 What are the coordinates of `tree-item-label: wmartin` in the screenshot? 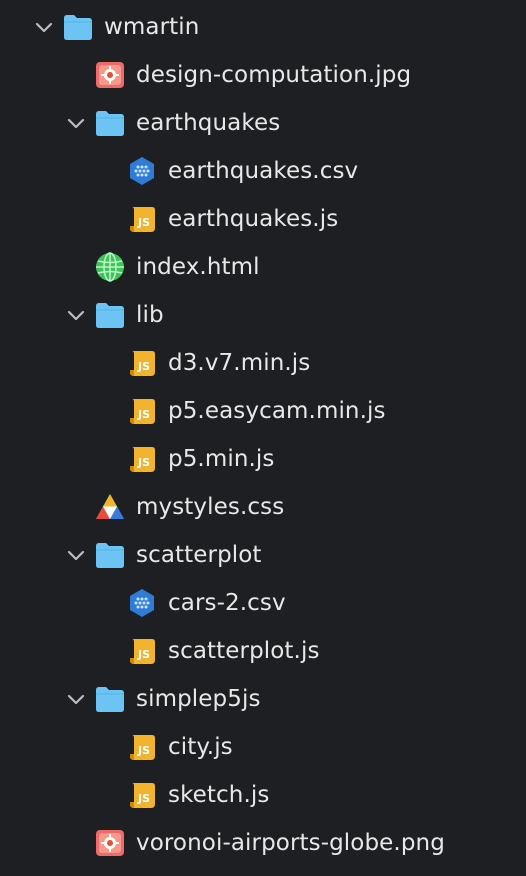 It's located at (152, 27).